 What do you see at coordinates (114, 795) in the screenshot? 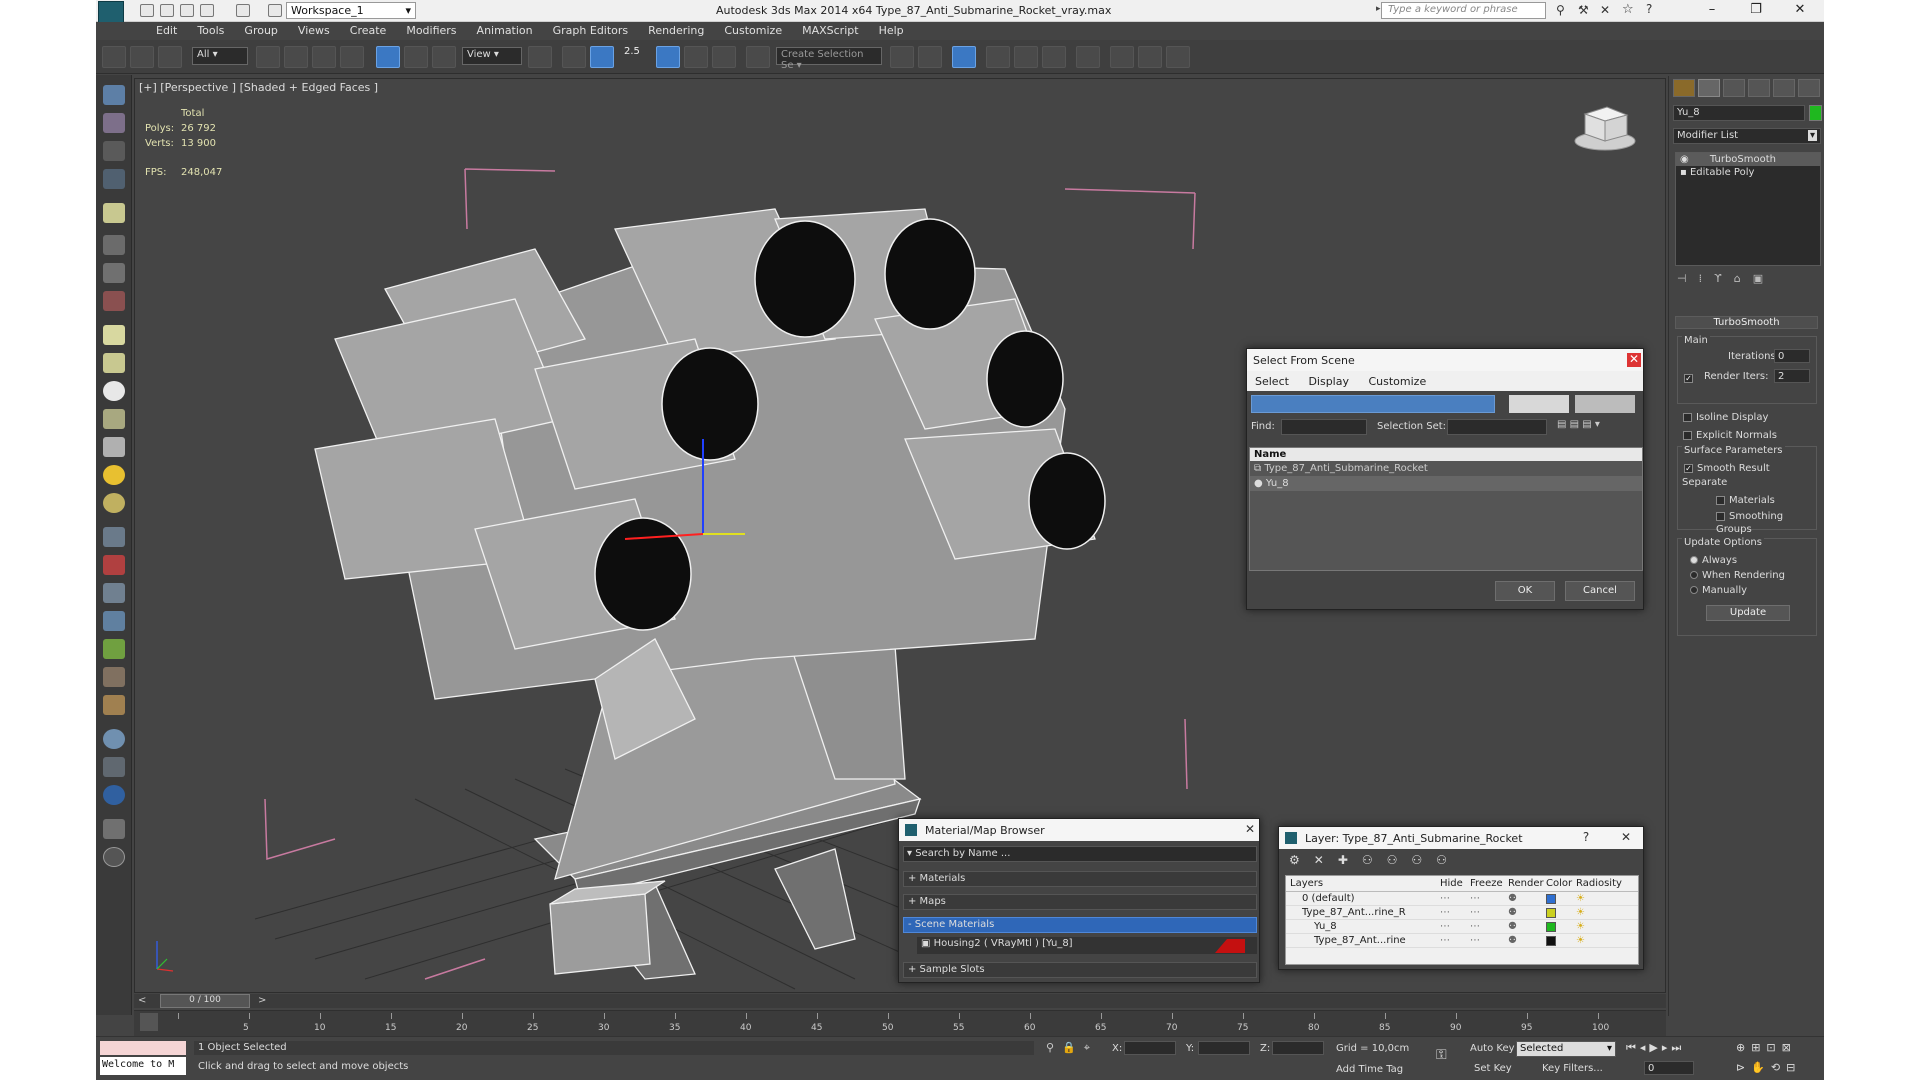
I see `globe-icon` at bounding box center [114, 795].